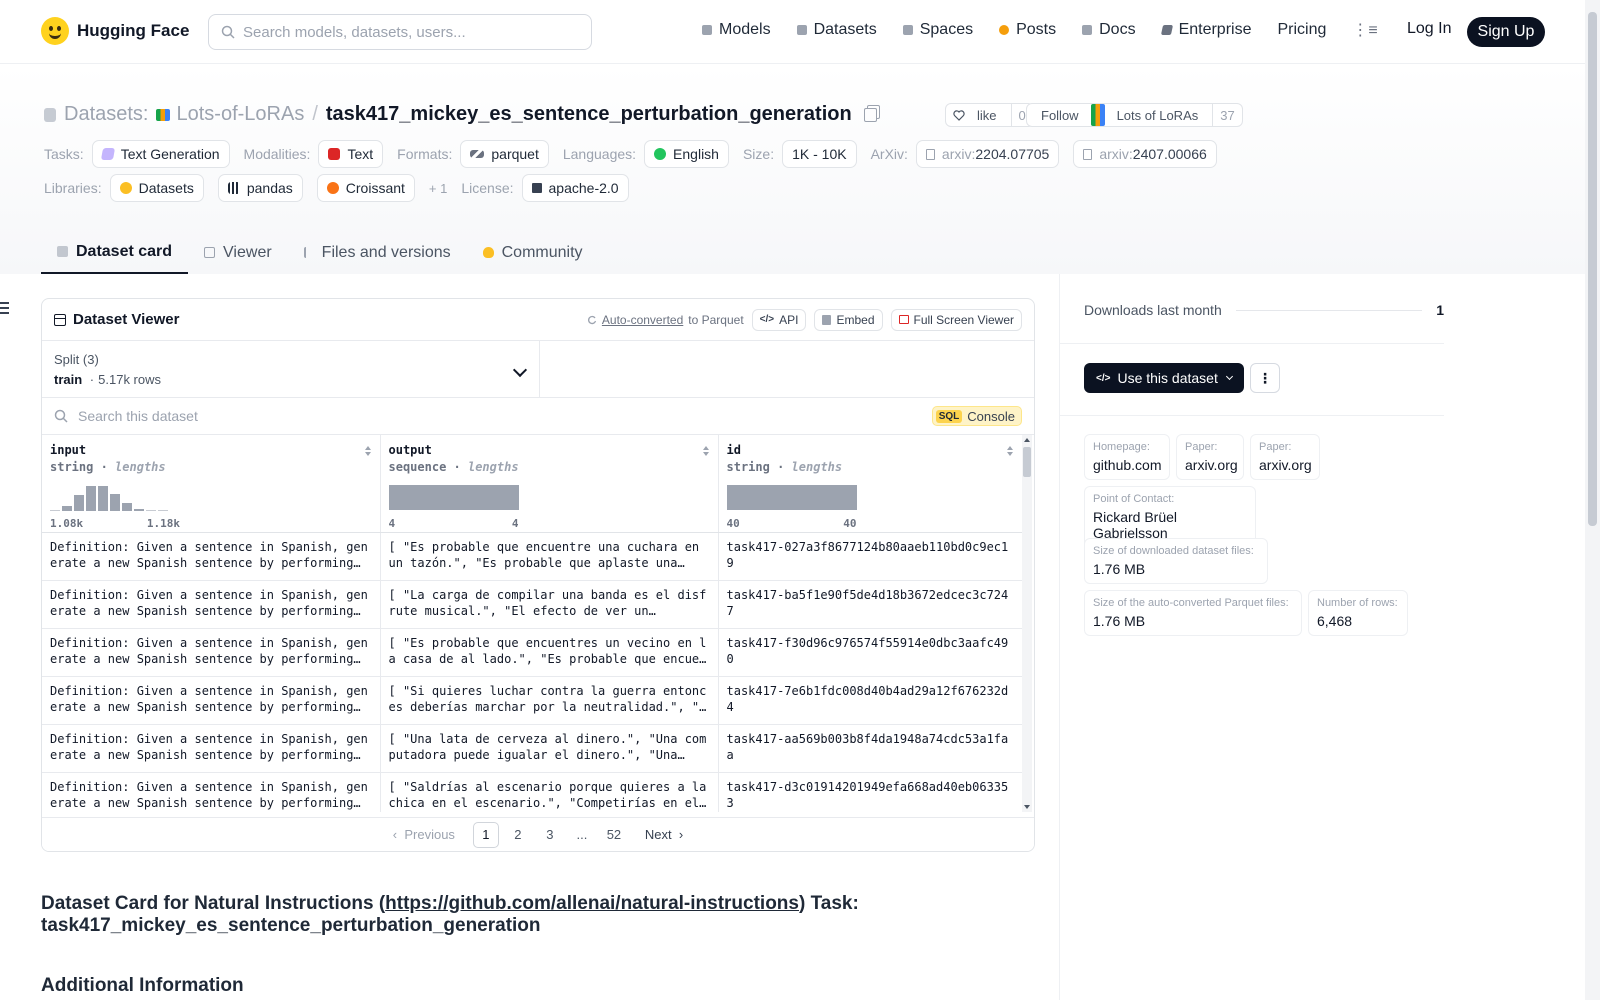 The width and height of the screenshot is (1600, 1000). I want to click on scroll-down-icon, so click(1027, 807).